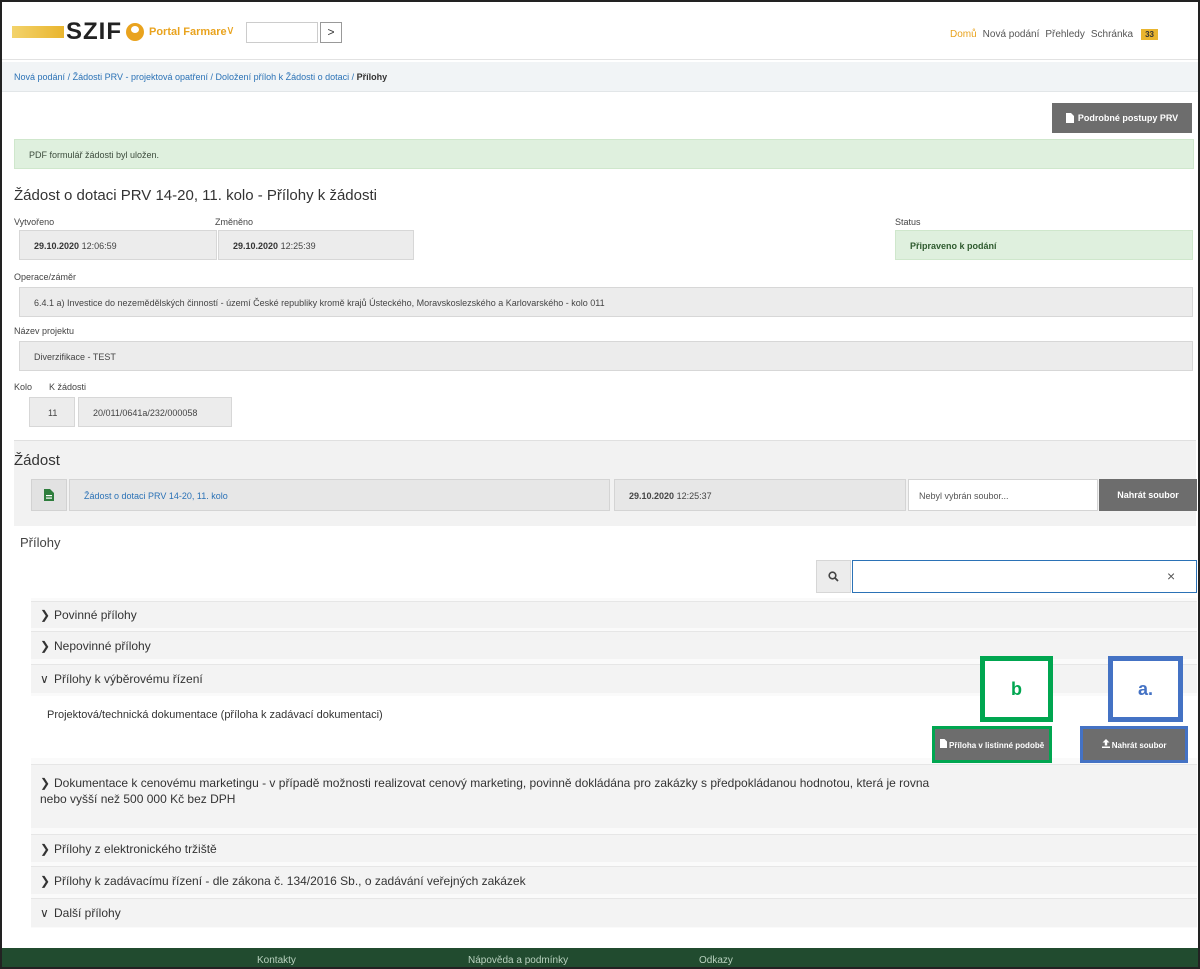 This screenshot has width=1200, height=969. I want to click on round-field: 11, so click(52, 412).